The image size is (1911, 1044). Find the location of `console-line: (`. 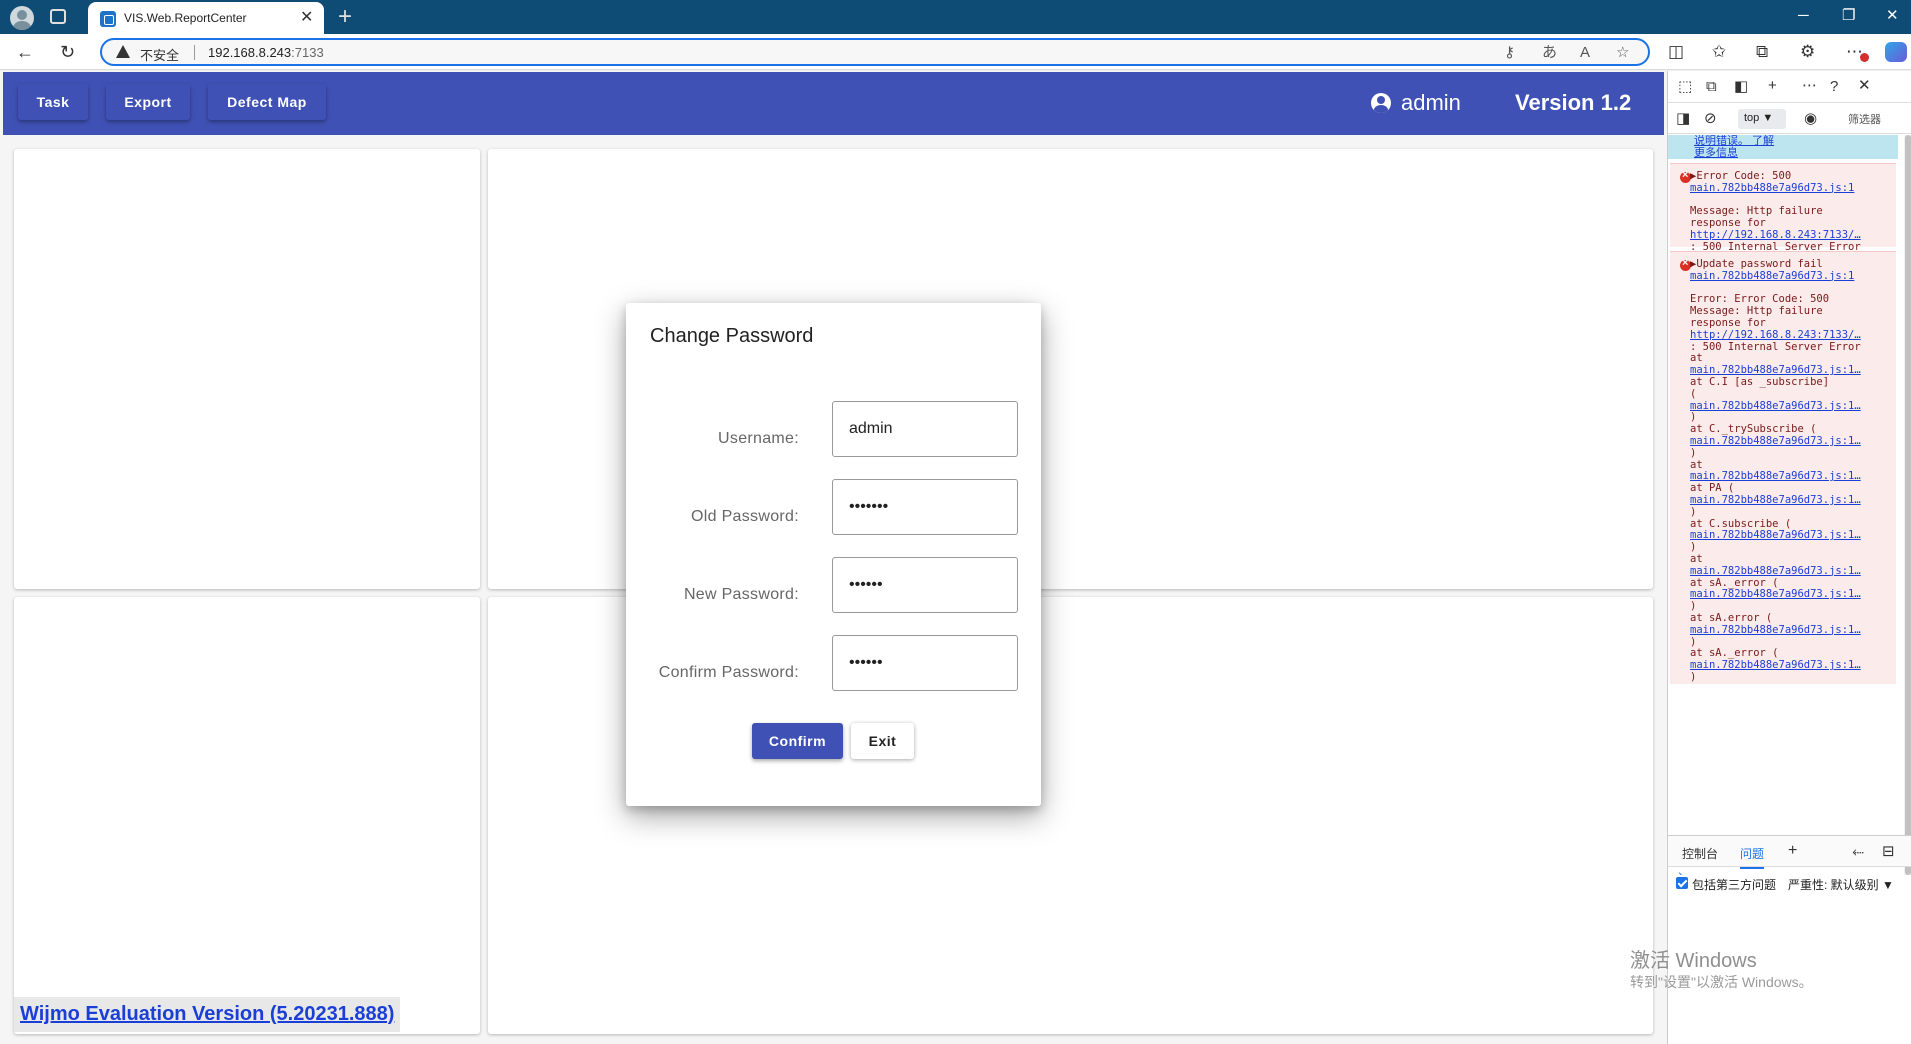

console-line: ( is located at coordinates (1693, 393).